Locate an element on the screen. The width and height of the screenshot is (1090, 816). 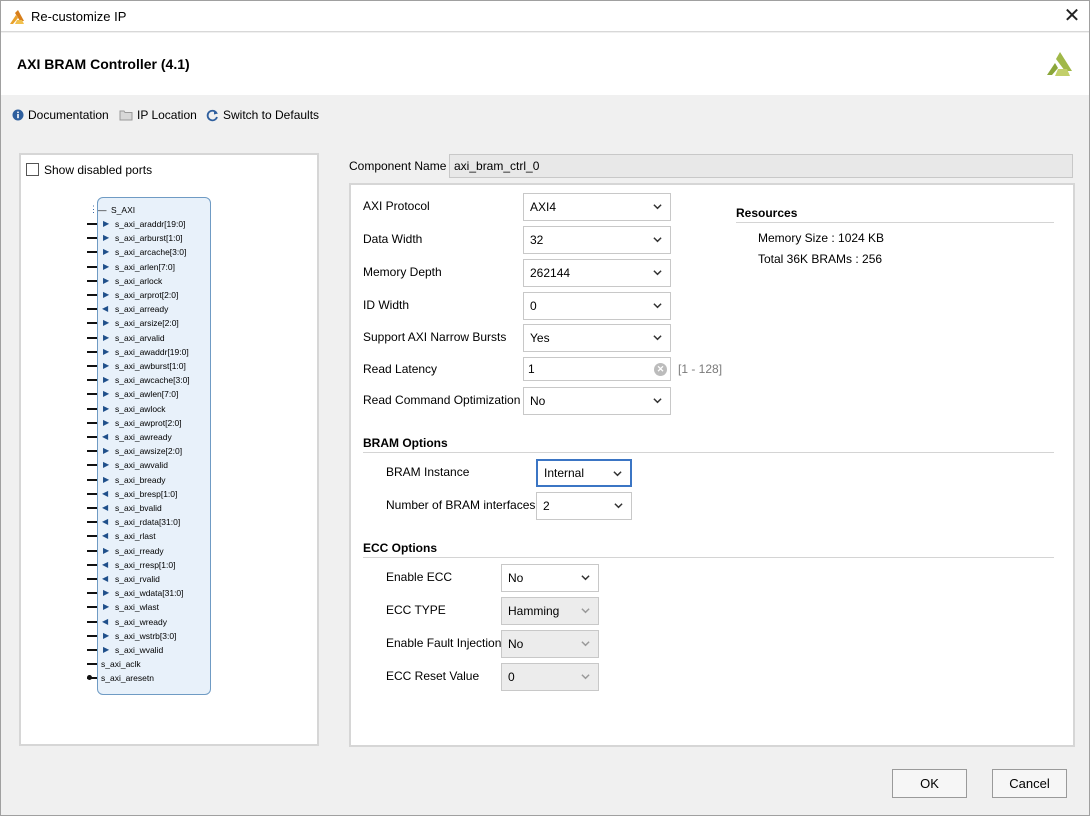
port-row: ▶ s_axi_bready is located at coordinates (149, 480).